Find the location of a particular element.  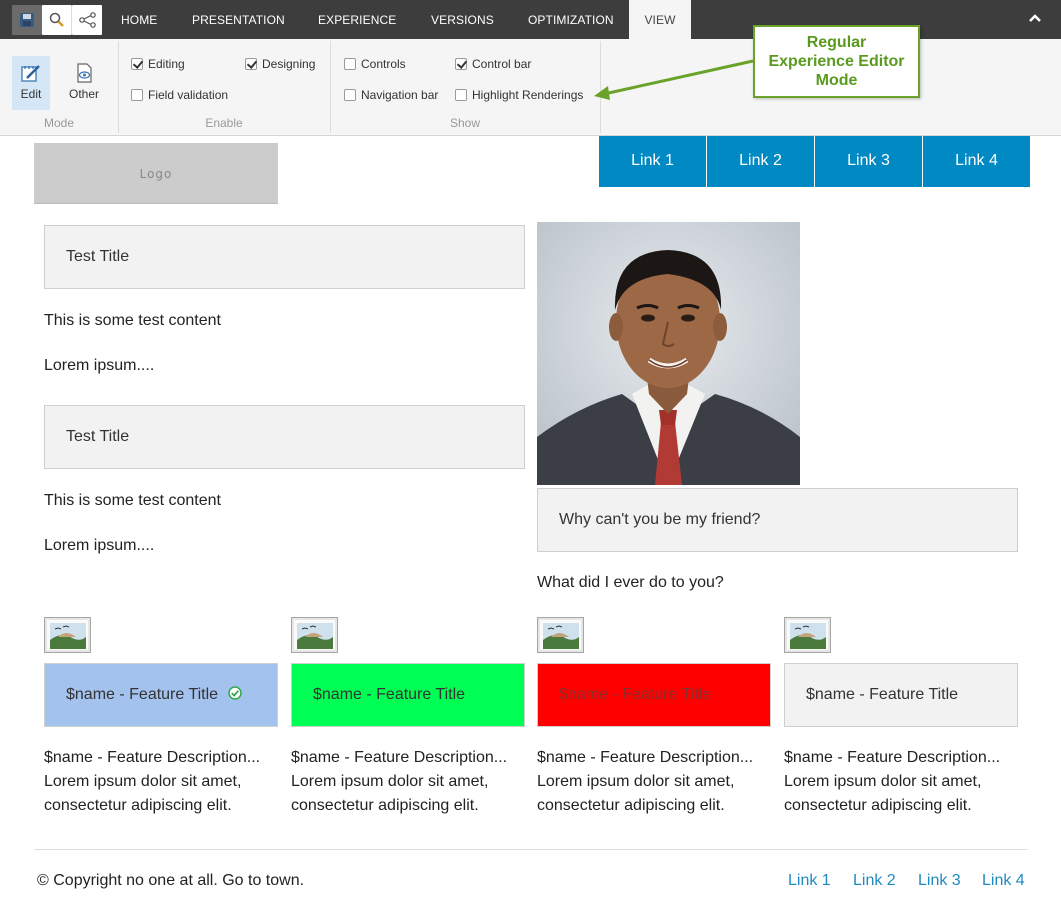

nav-link-1: Link 1 is located at coordinates (652, 161).